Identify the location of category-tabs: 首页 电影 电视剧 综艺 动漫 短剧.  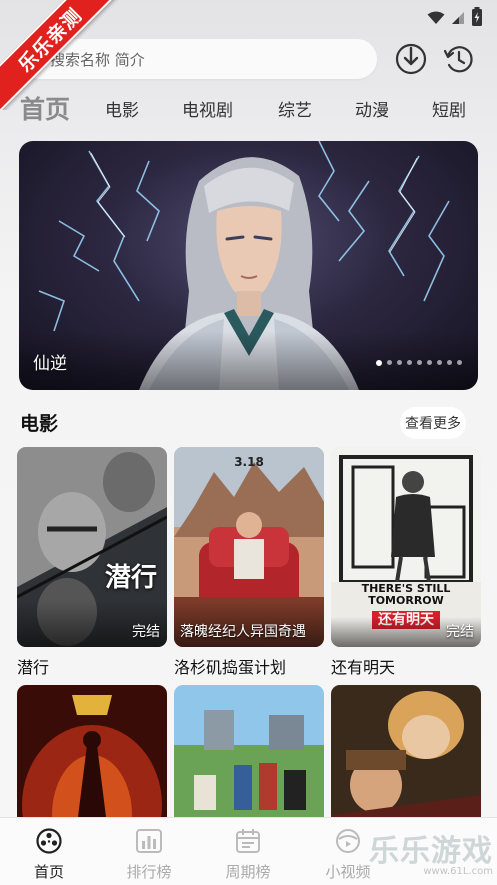
(258, 108).